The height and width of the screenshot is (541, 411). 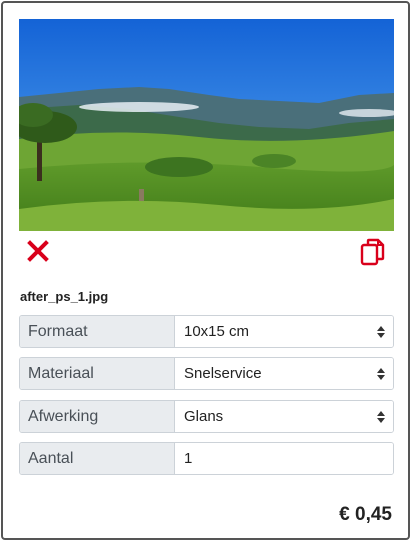 I want to click on delete-photo-button, so click(x=38, y=251).